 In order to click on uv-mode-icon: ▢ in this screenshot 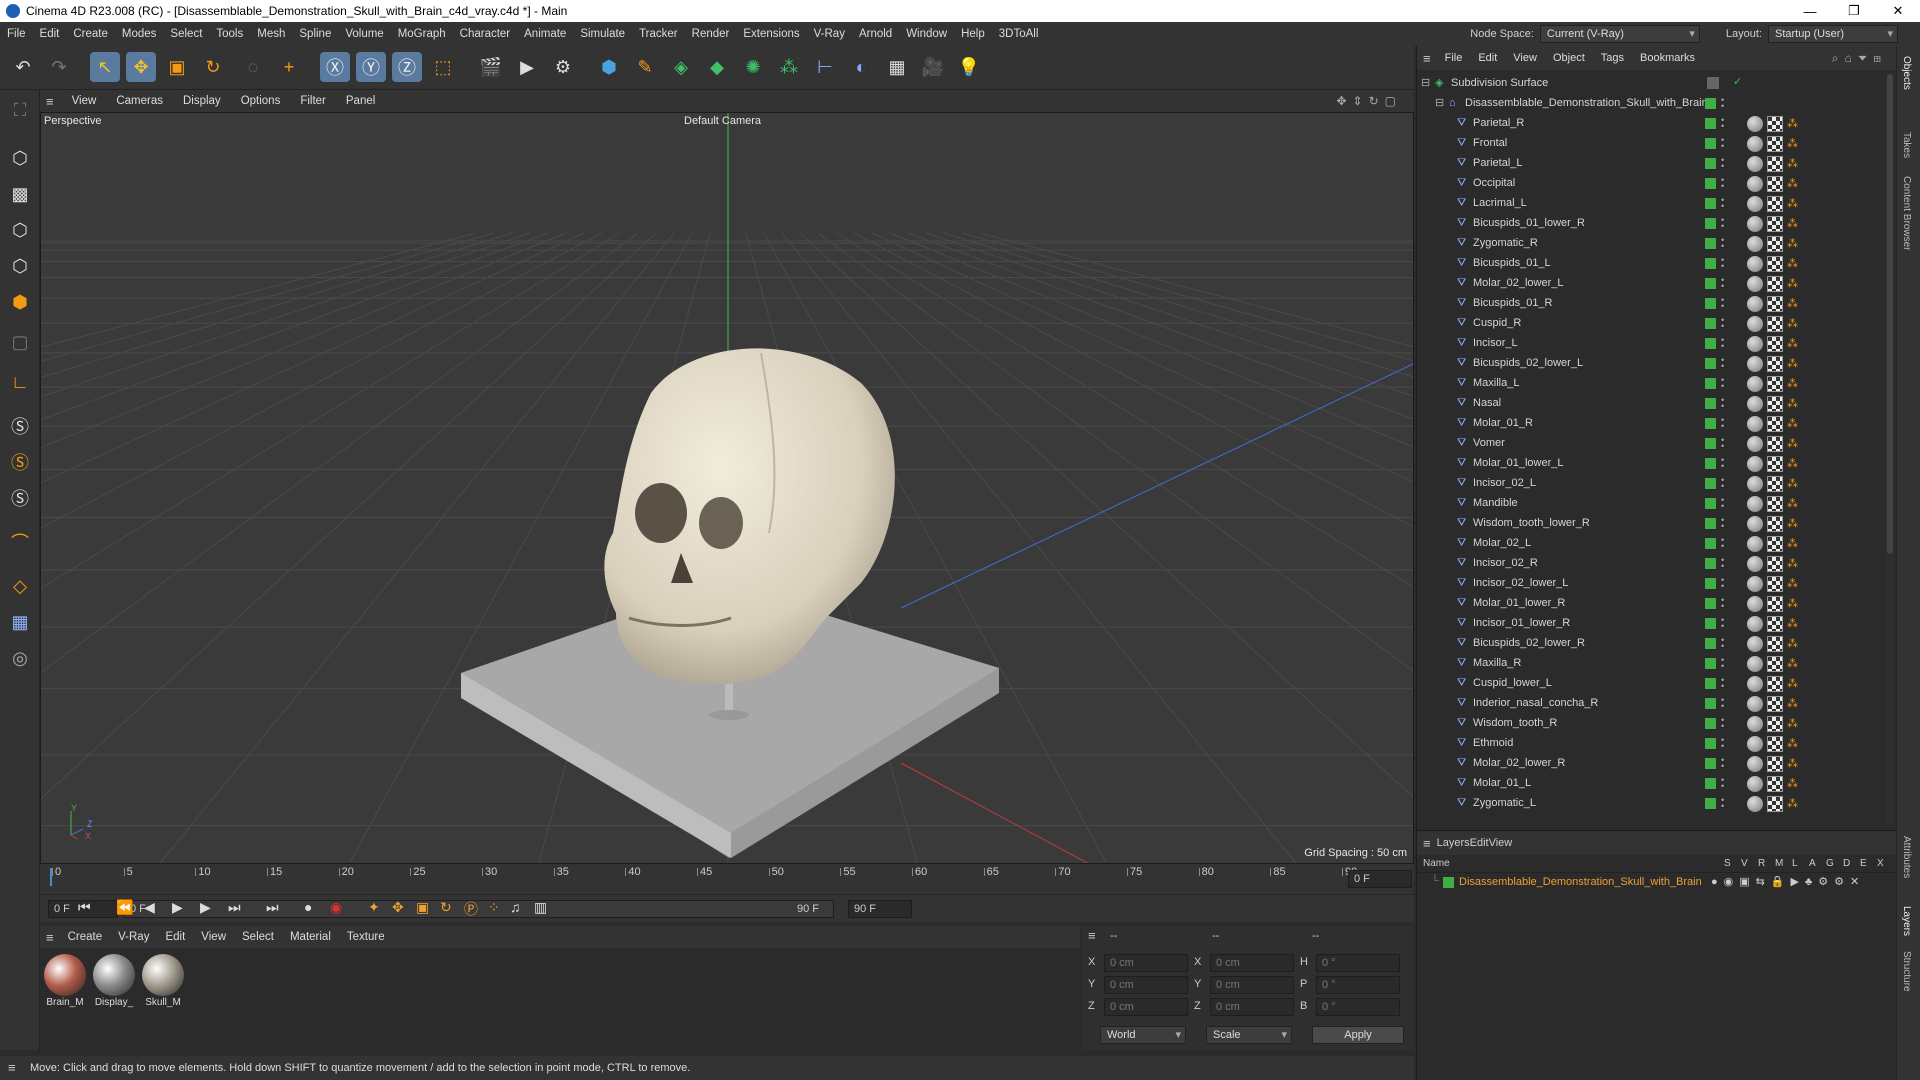, I will do `click(20, 342)`.